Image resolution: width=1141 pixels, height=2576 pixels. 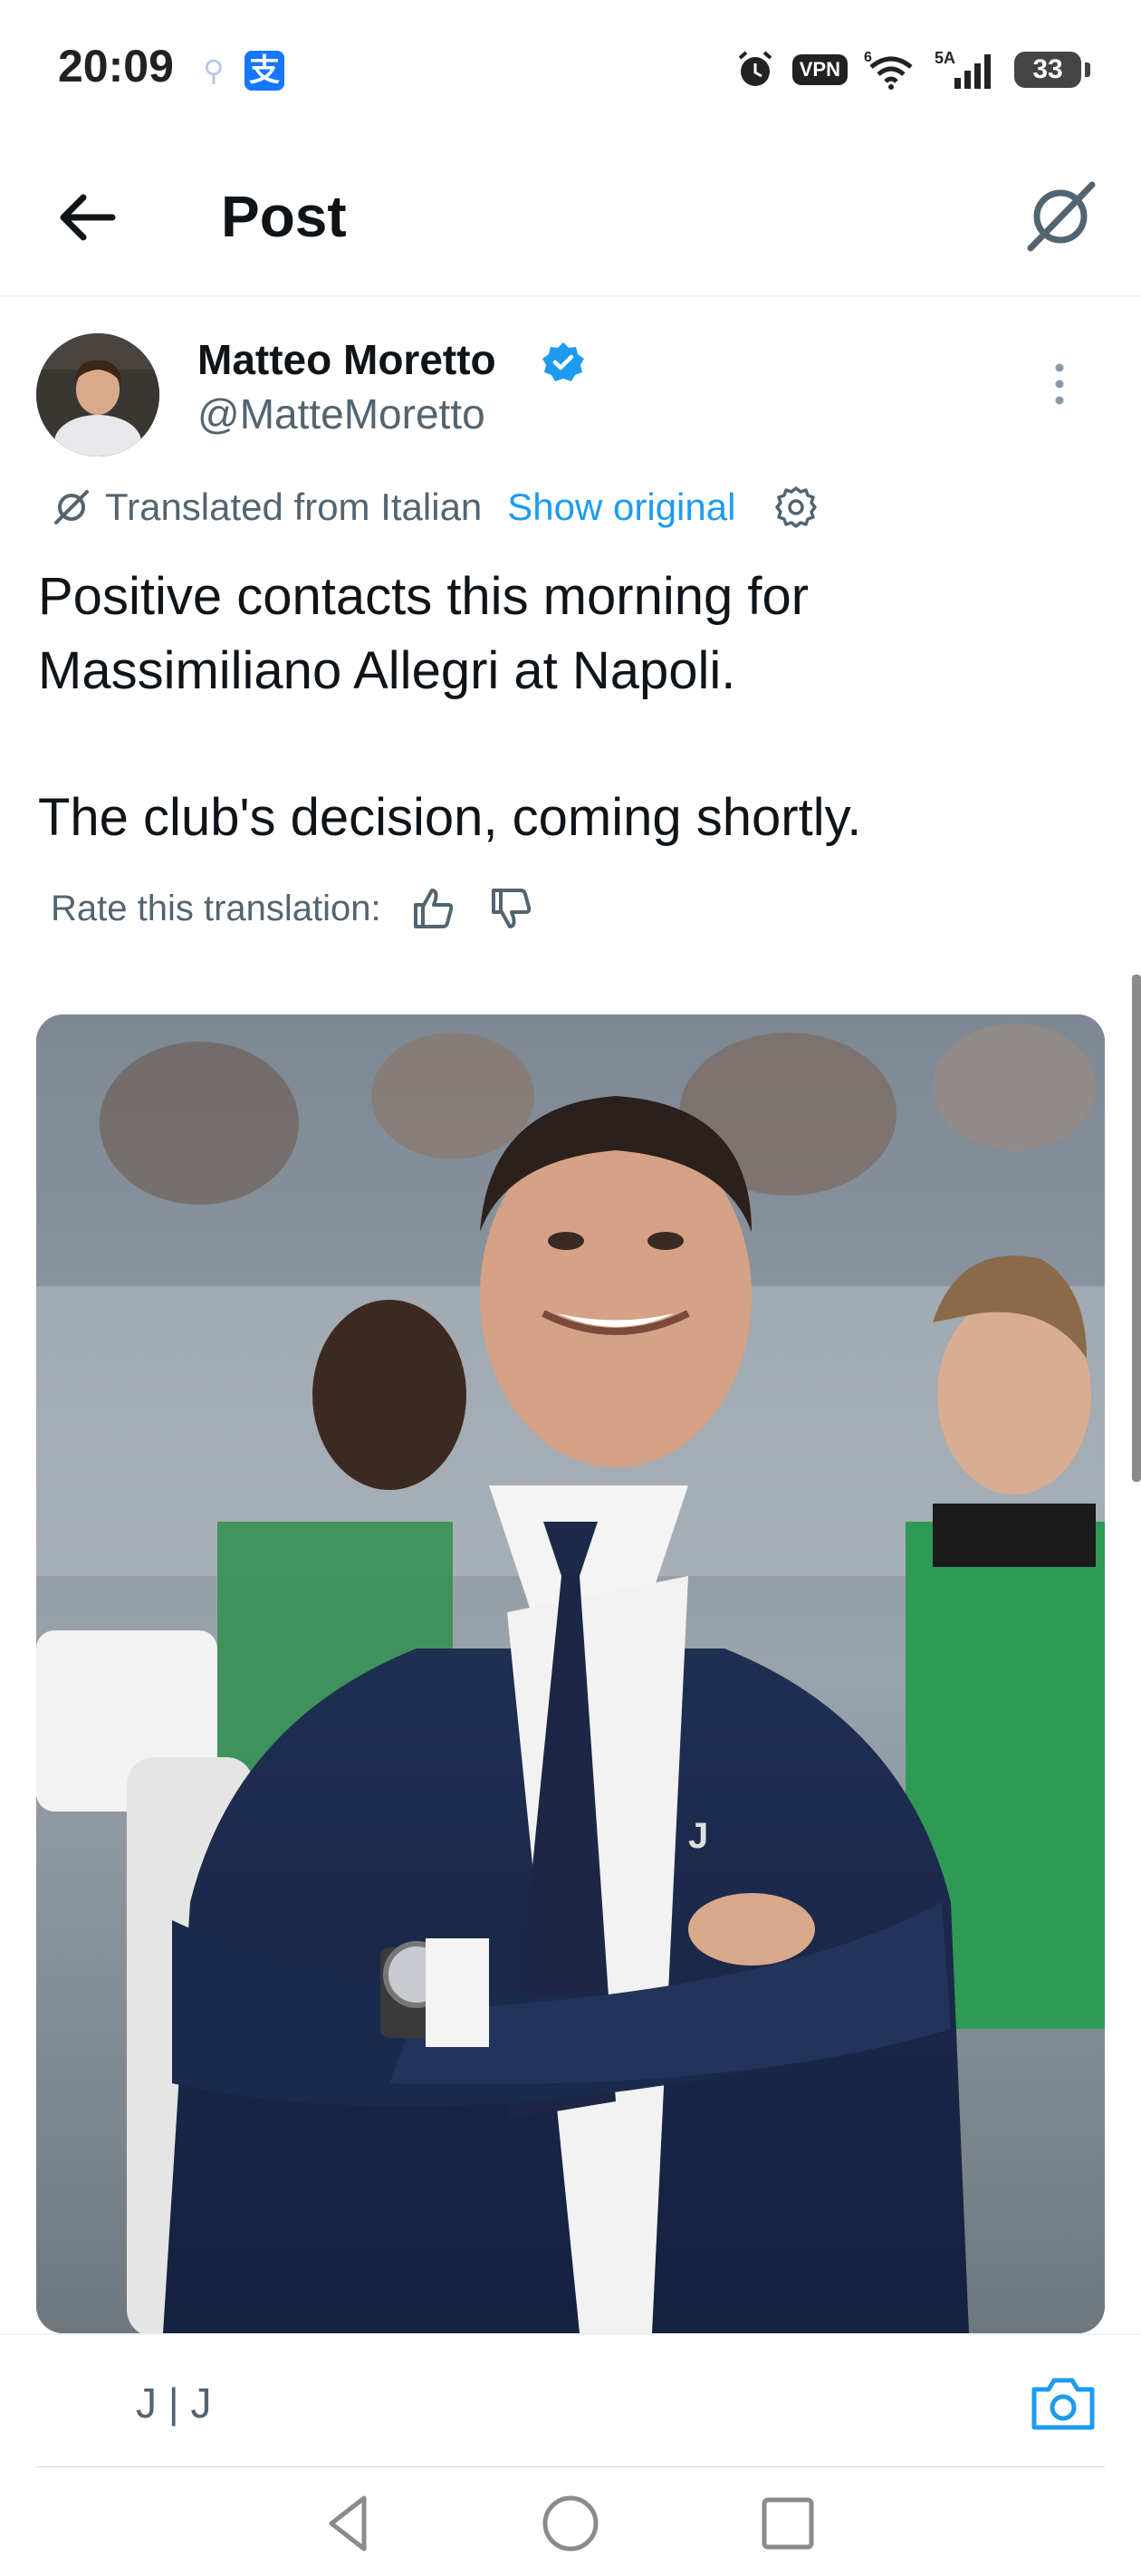 What do you see at coordinates (570, 68) in the screenshot?
I see `status-bar: 20:09 ⚲ 支 VPN 6 5A 33` at bounding box center [570, 68].